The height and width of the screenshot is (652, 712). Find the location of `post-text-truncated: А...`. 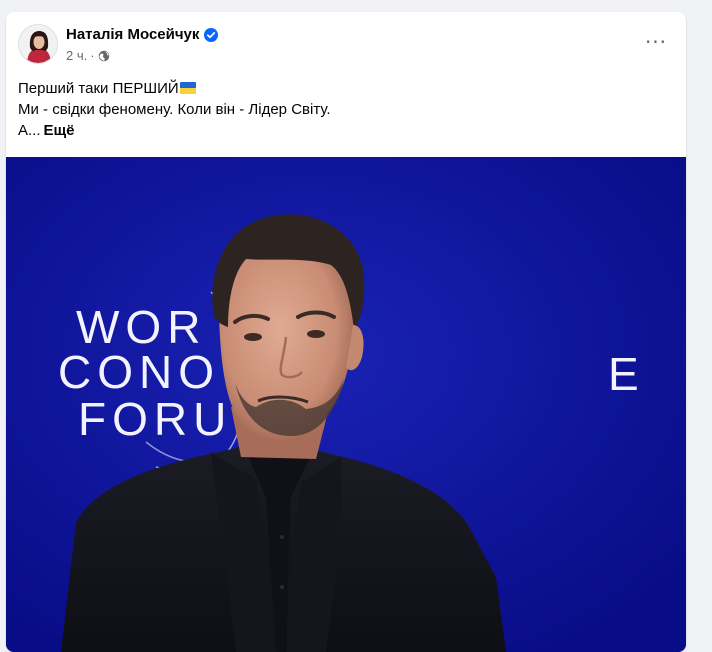

post-text-truncated: А... is located at coordinates (29, 130).